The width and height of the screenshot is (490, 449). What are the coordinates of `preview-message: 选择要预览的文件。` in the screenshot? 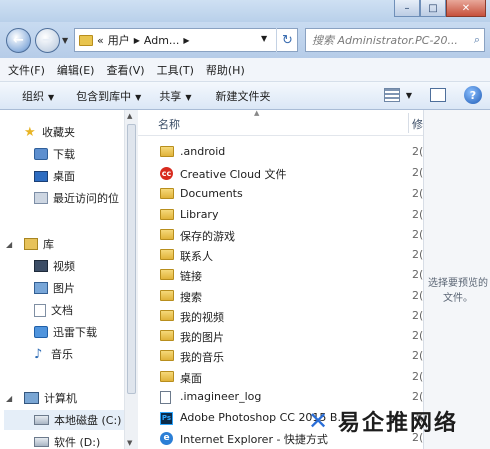 It's located at (458, 291).